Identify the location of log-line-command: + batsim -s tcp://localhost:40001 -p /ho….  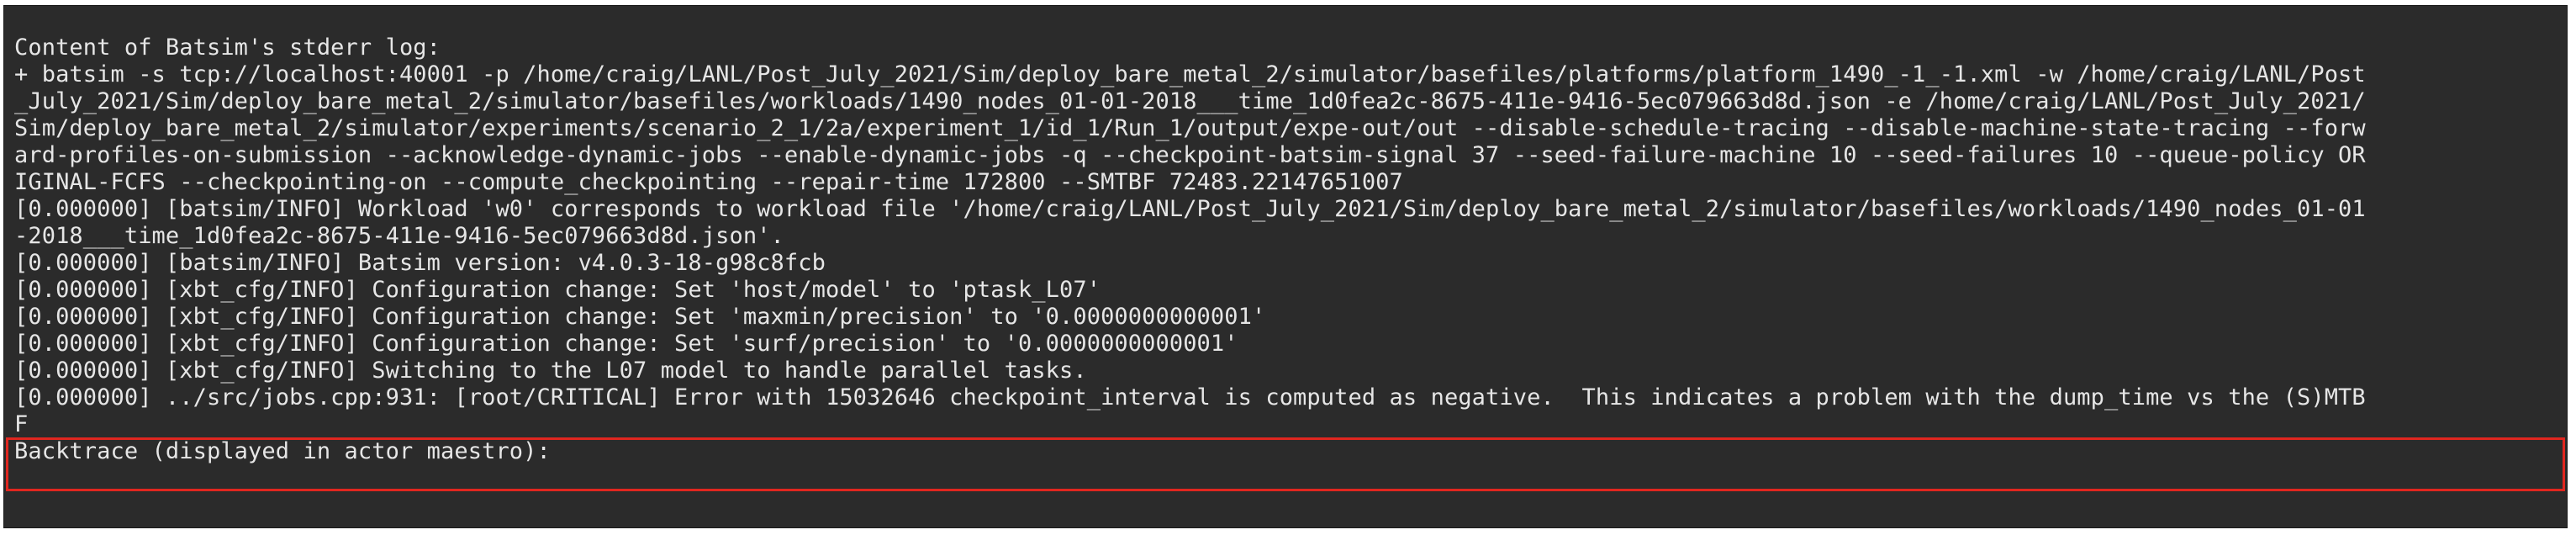
(1190, 74).